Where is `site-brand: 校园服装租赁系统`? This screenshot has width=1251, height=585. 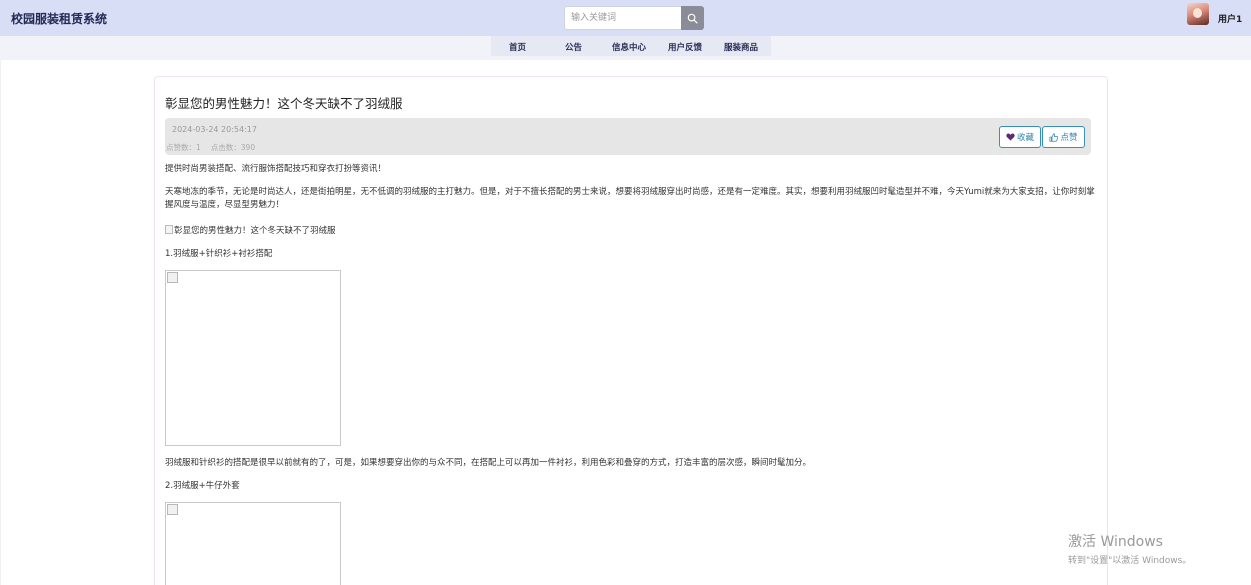 site-brand: 校园服装租赁系统 is located at coordinates (59, 18).